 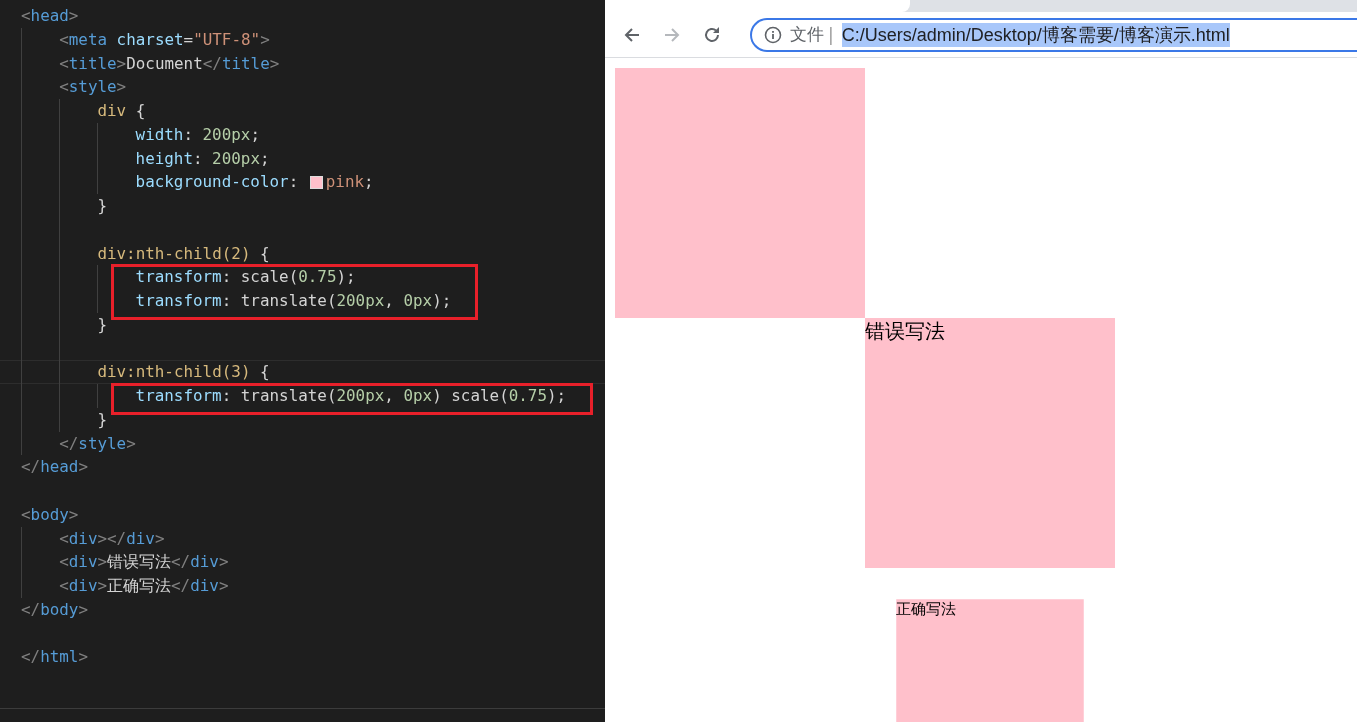 I want to click on code-text: pink;, so click(x=349, y=182).